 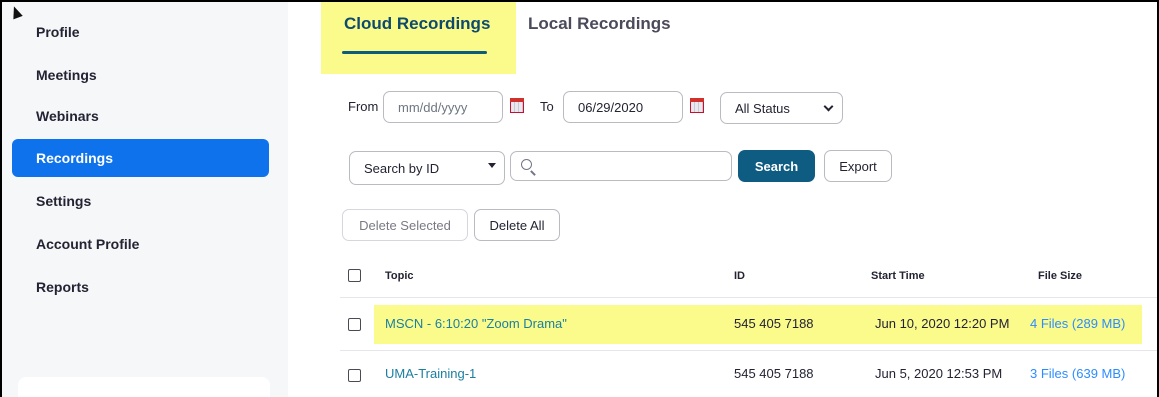 I want to click on sidebar-item-account-profile: Account Profile, so click(x=140, y=244).